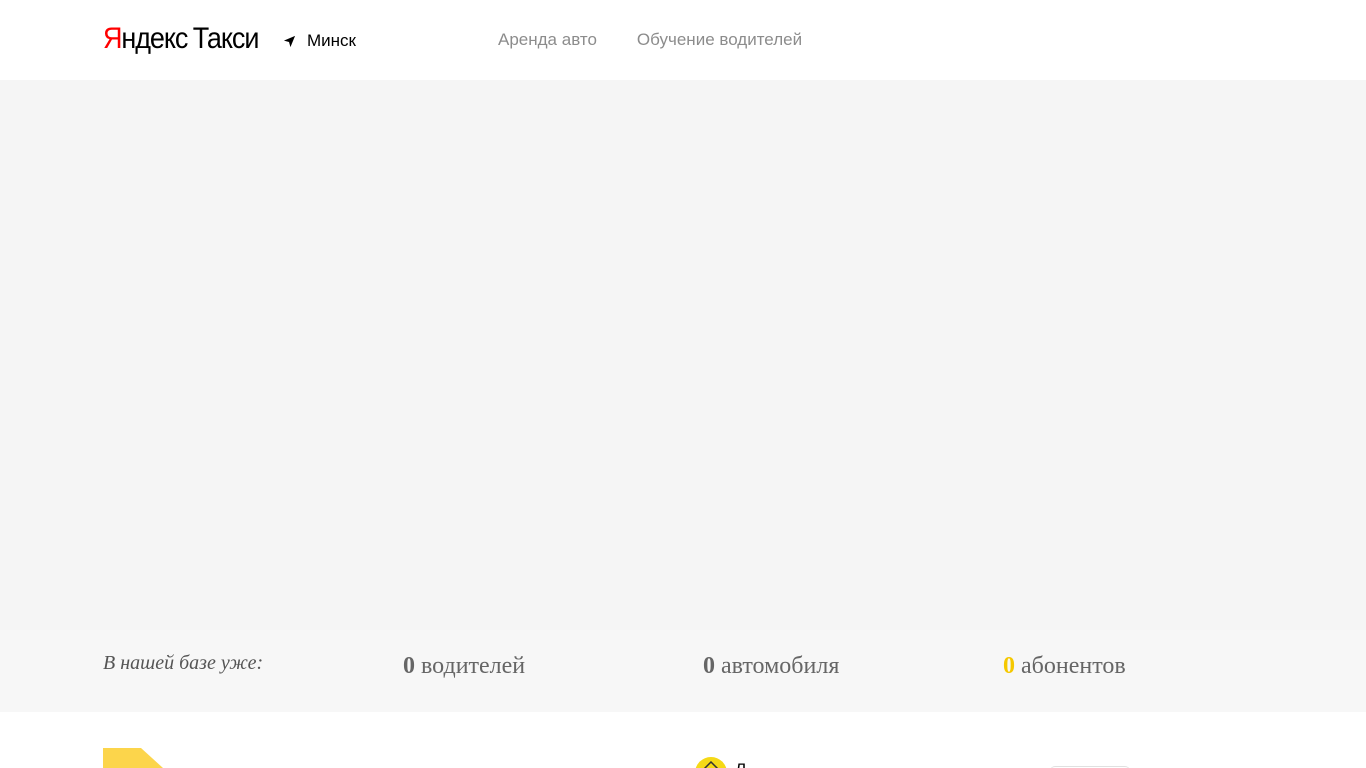 The width and height of the screenshot is (1366, 768). Describe the element at coordinates (780, 666) in the screenshot. I see `stat-cars-label: автомобиля` at that location.